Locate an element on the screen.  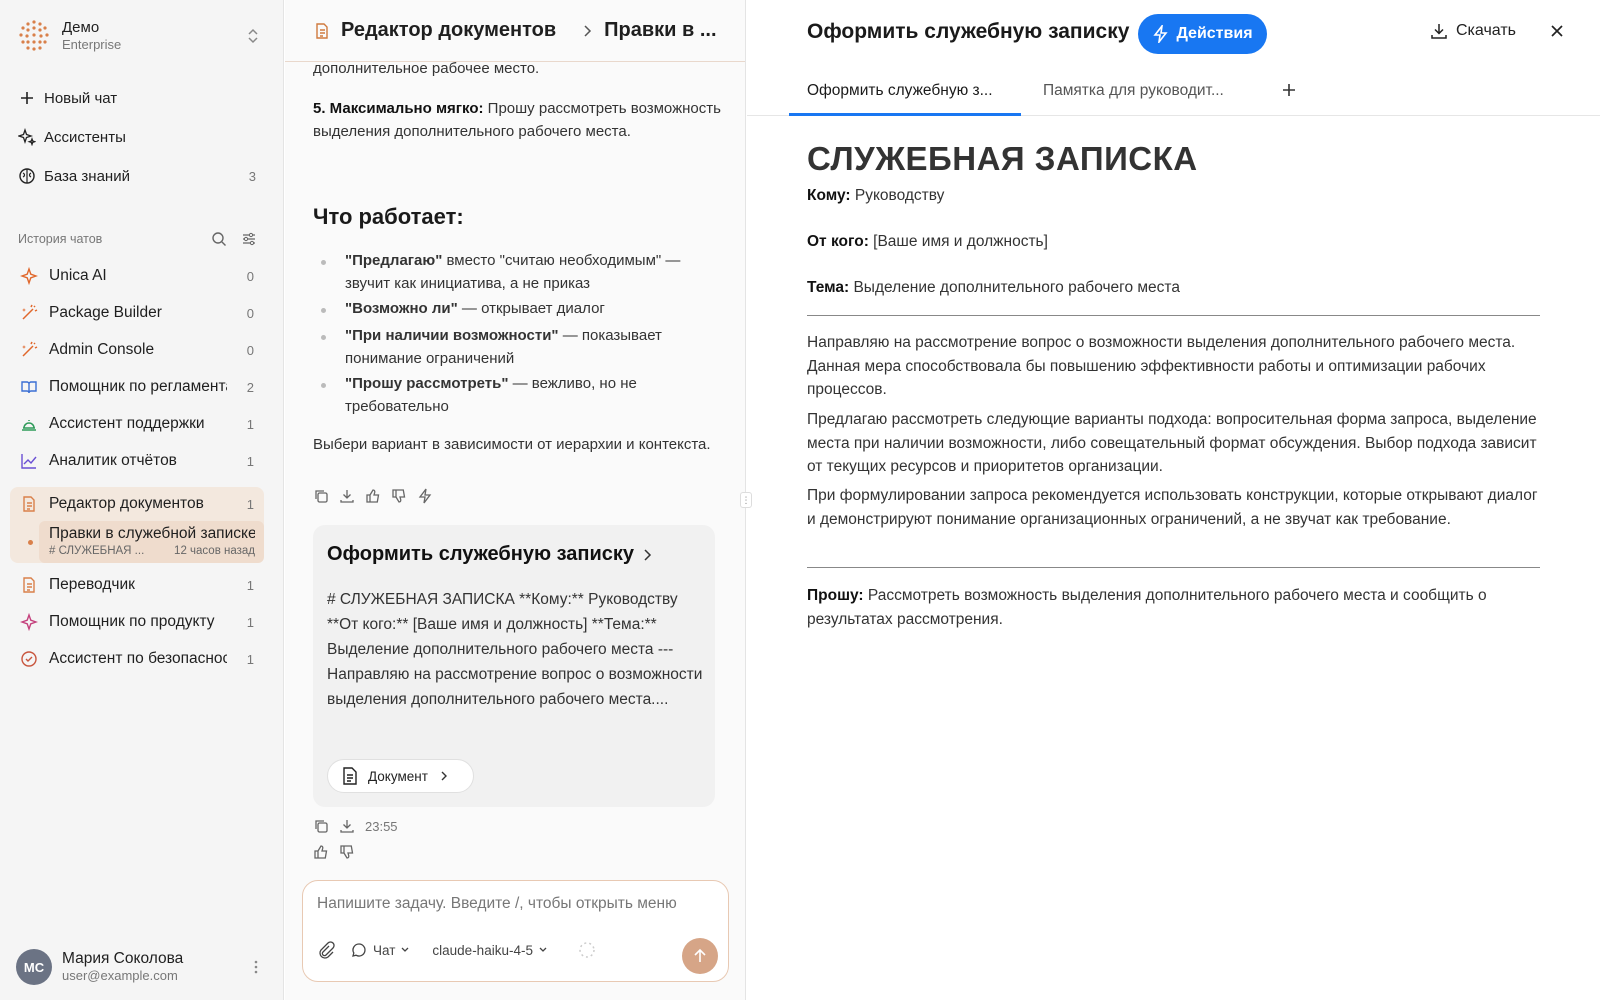
doc-subject-label: Тема: is located at coordinates (828, 287).